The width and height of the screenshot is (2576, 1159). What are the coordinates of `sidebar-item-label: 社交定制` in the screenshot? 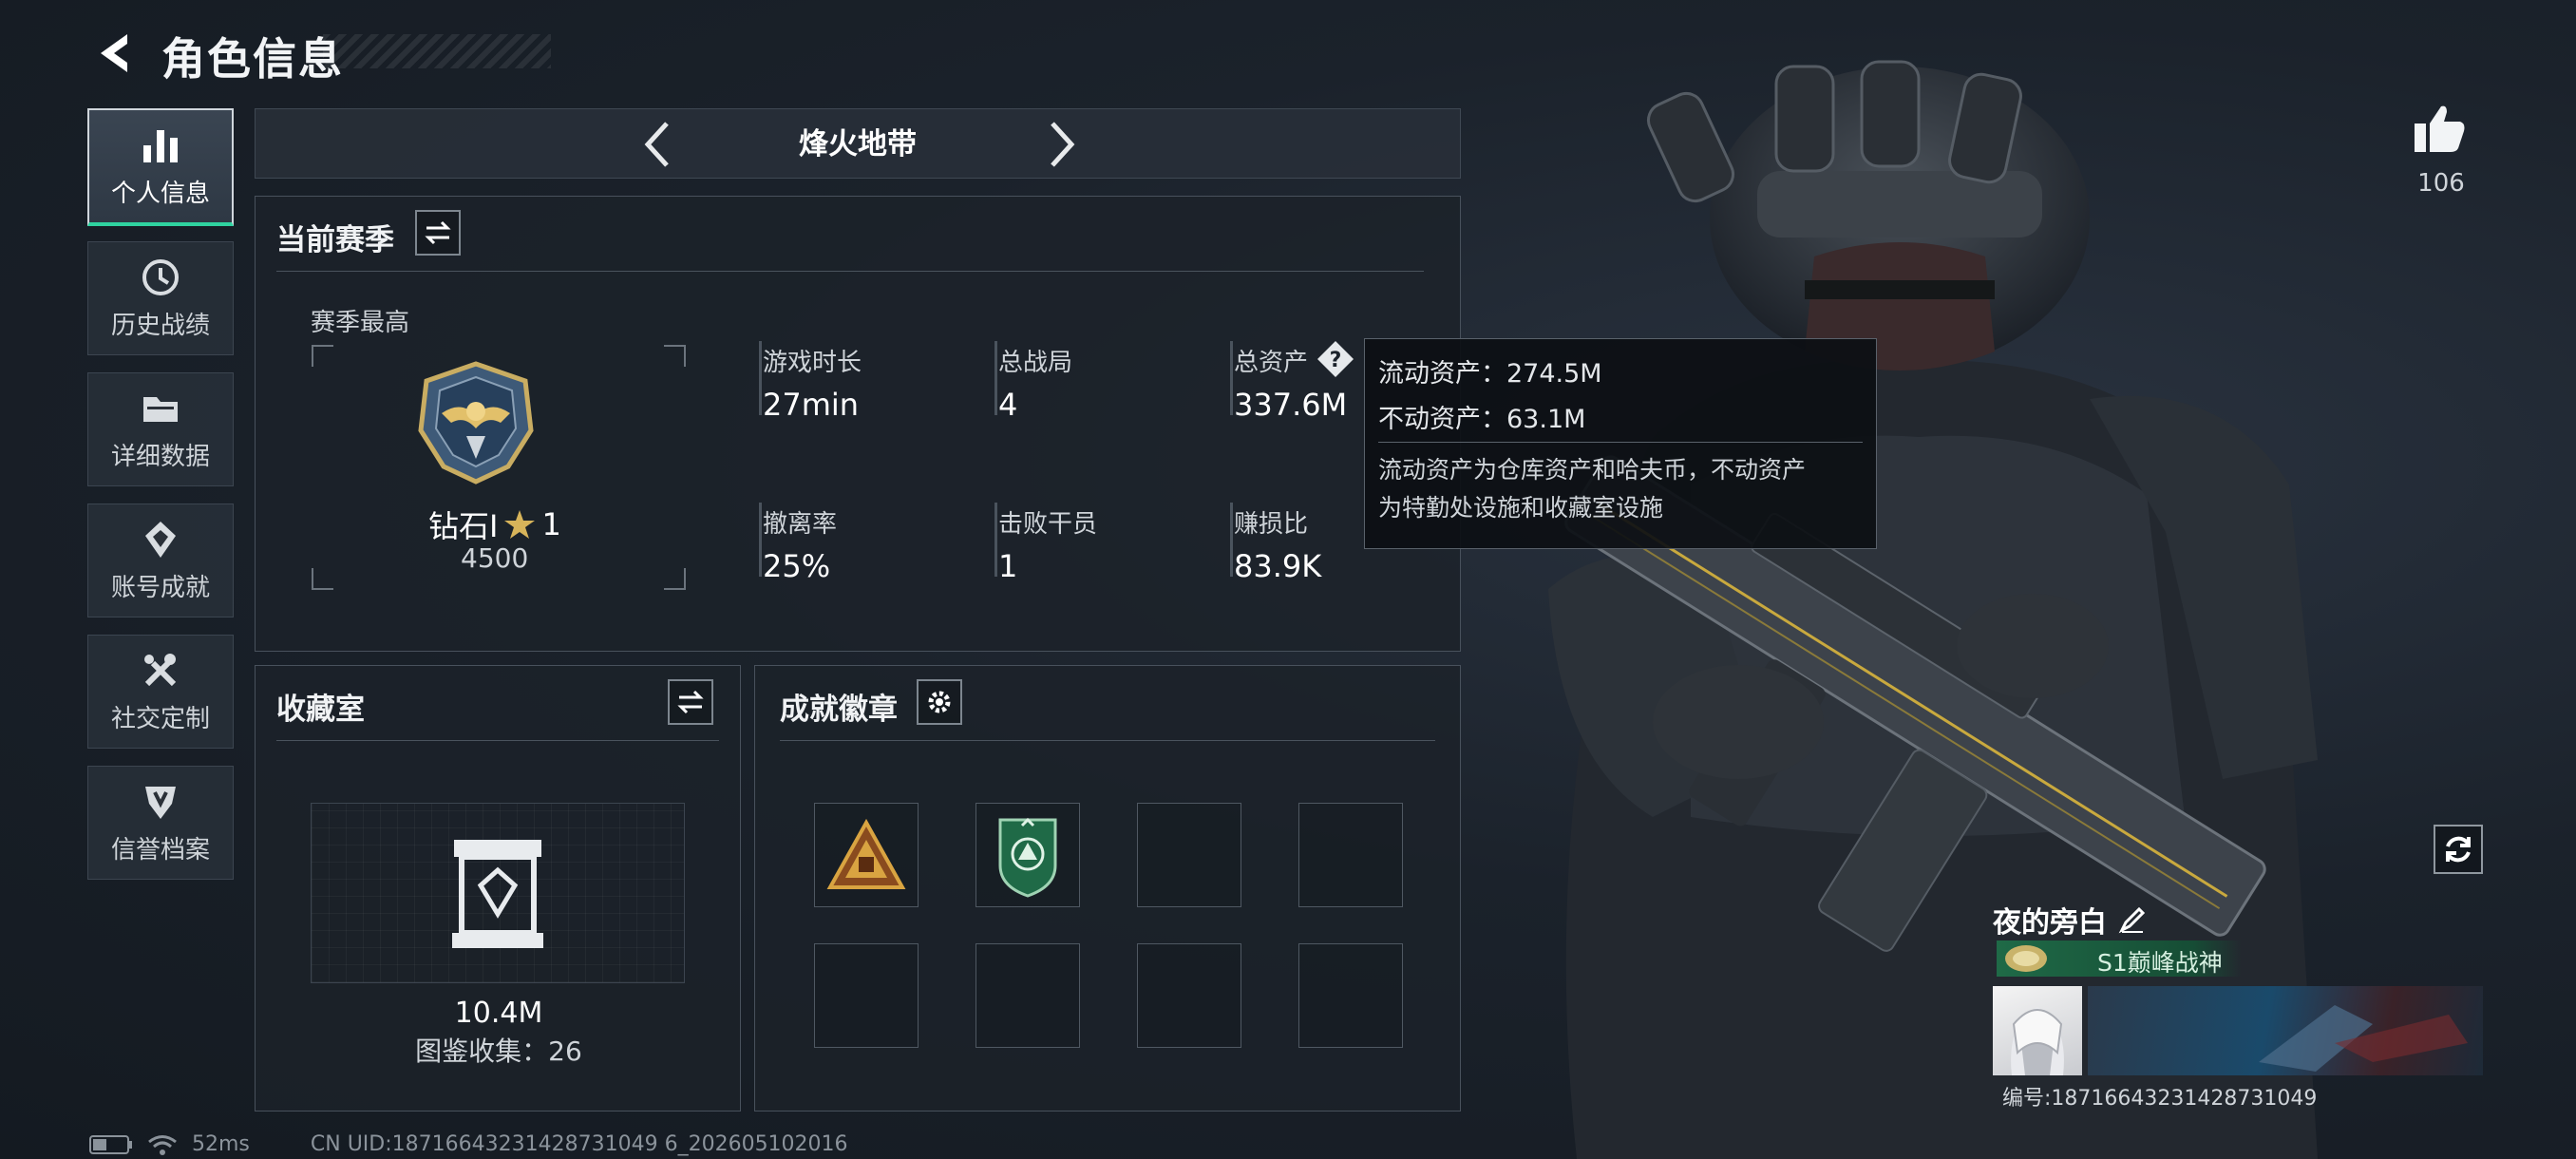 It's located at (160, 718).